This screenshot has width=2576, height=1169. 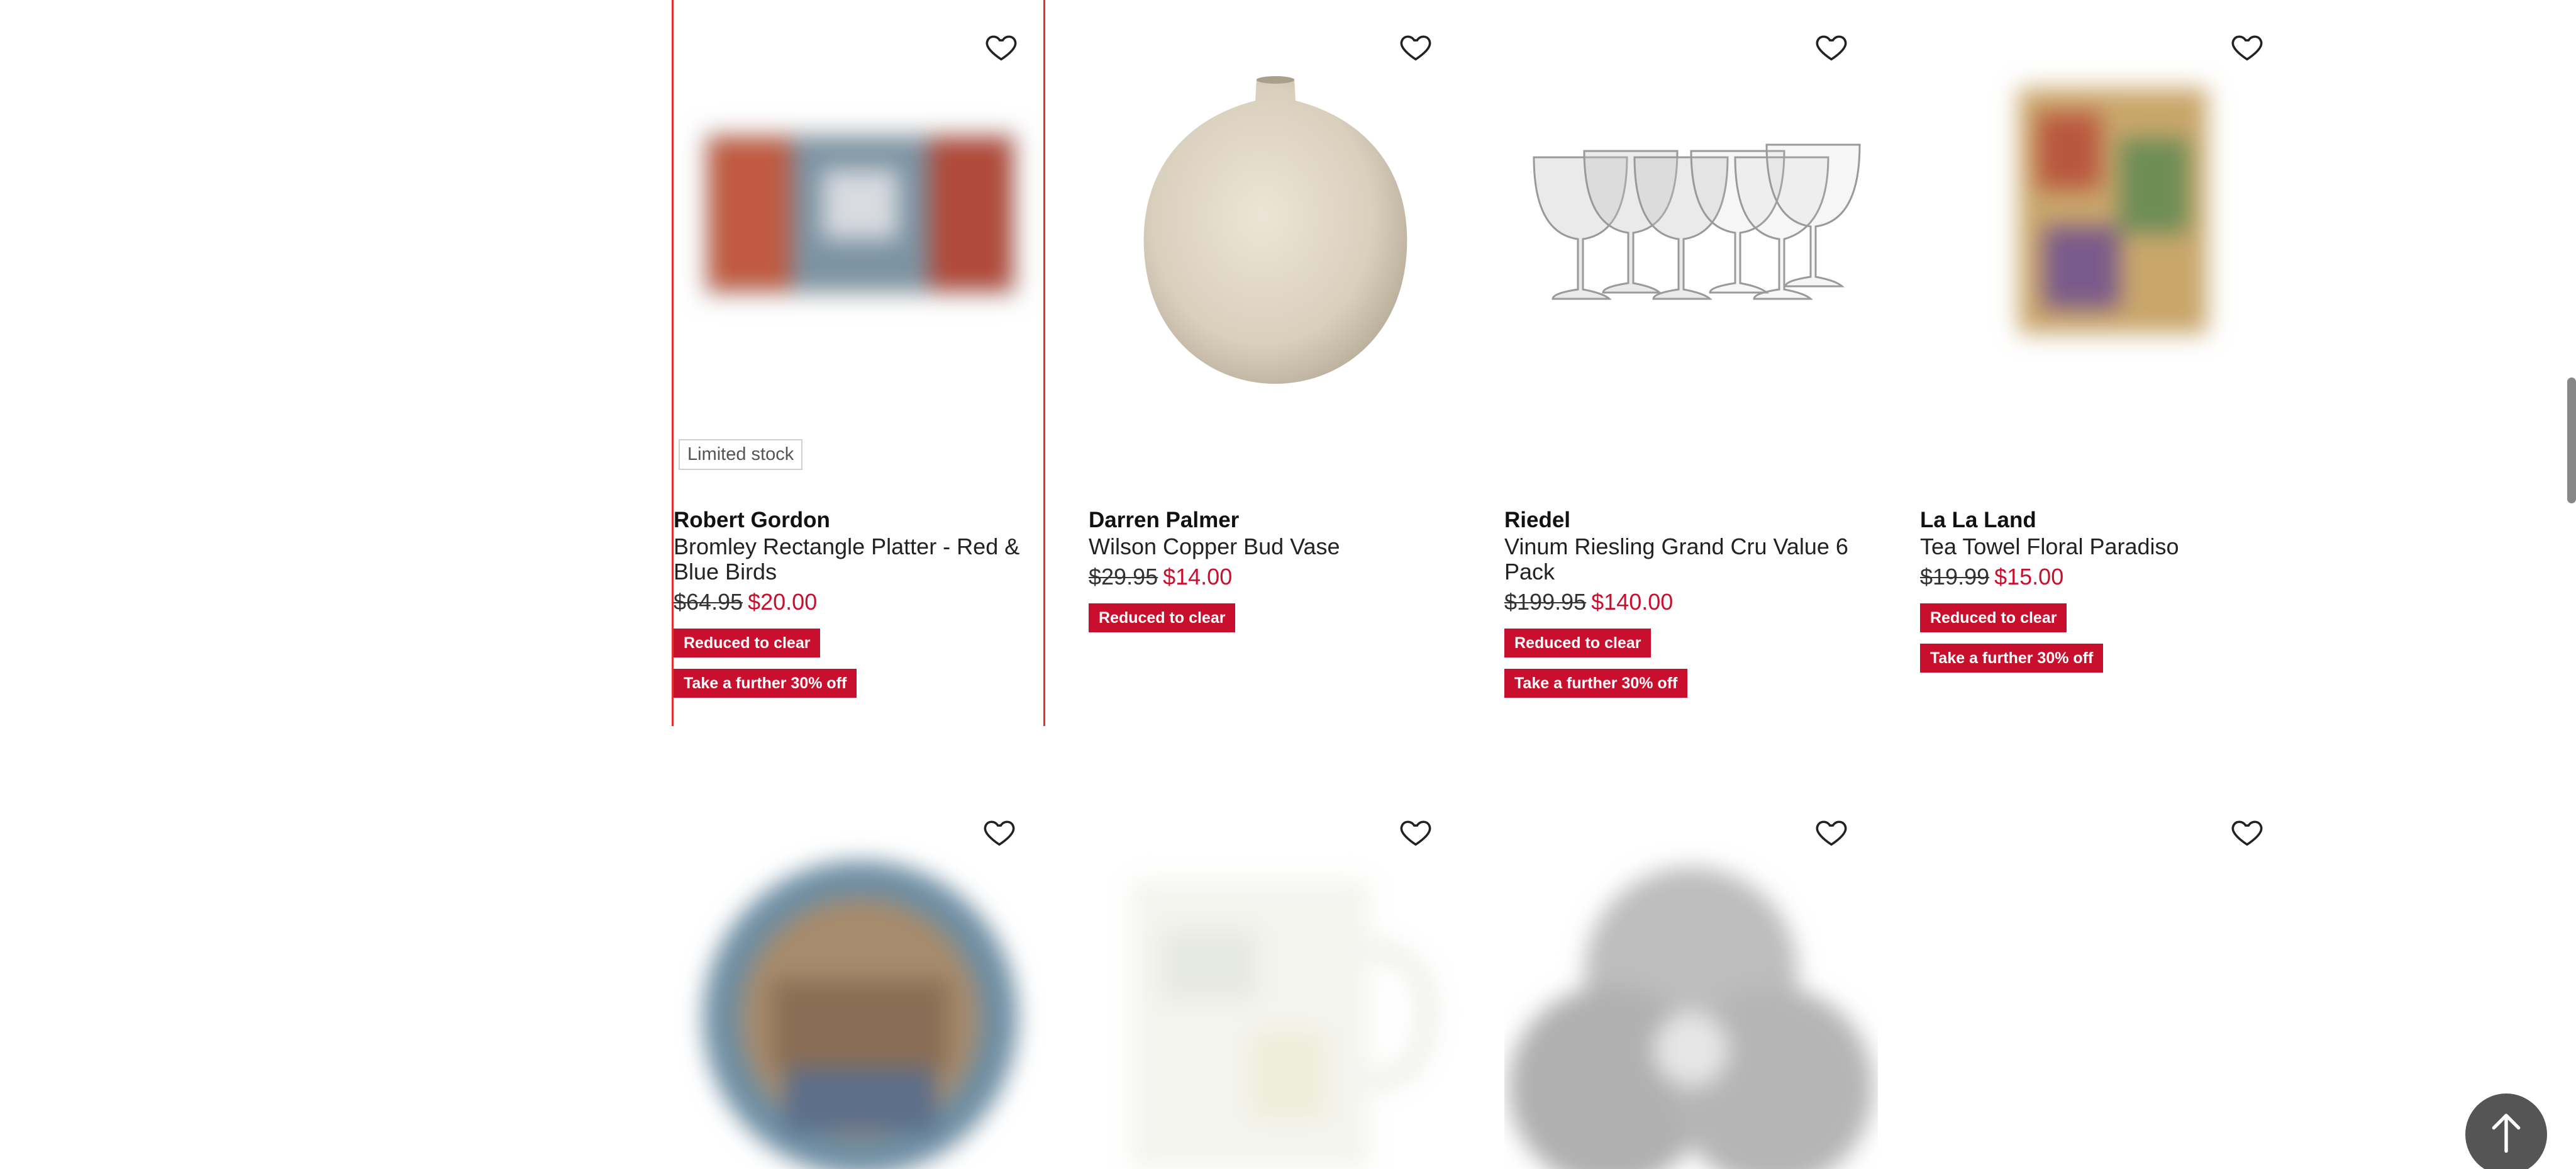 What do you see at coordinates (1545, 602) in the screenshot?
I see `was-price: $199.95` at bounding box center [1545, 602].